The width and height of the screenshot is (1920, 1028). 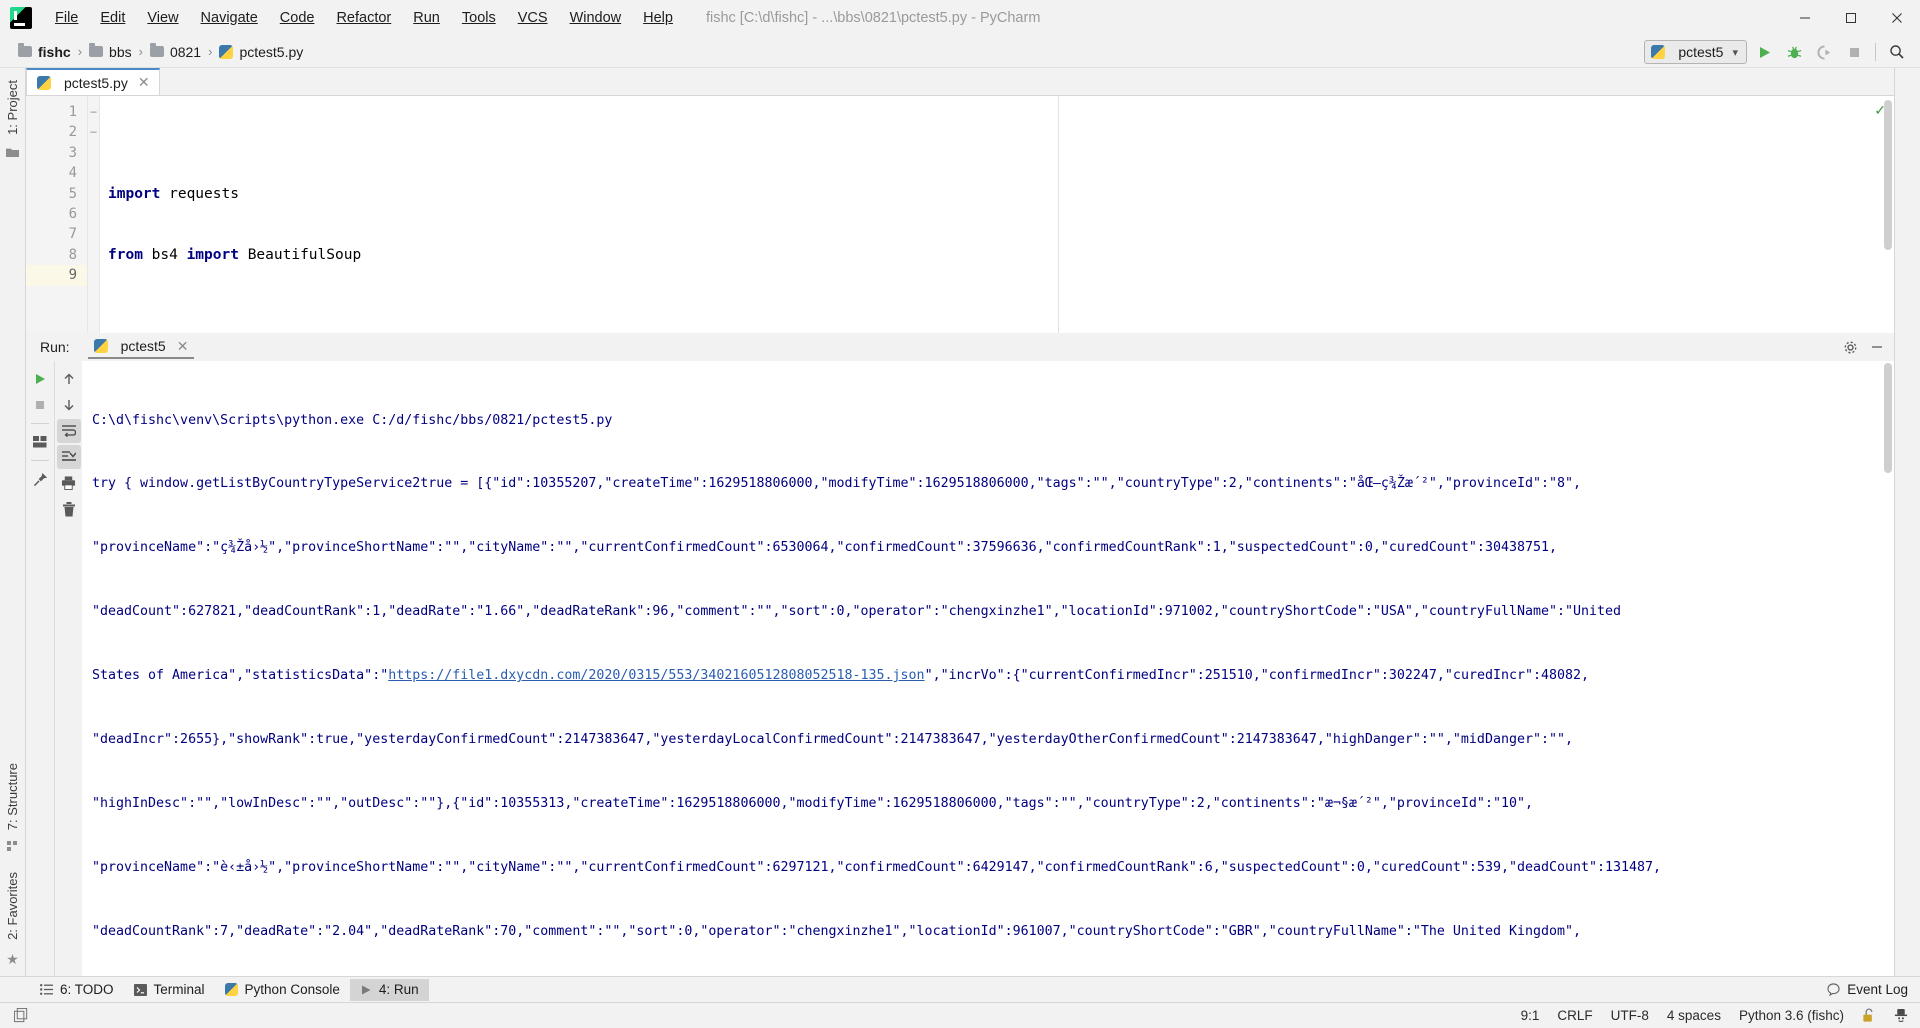 I want to click on breadcrumb-item-fishc: fishc, so click(x=44, y=52).